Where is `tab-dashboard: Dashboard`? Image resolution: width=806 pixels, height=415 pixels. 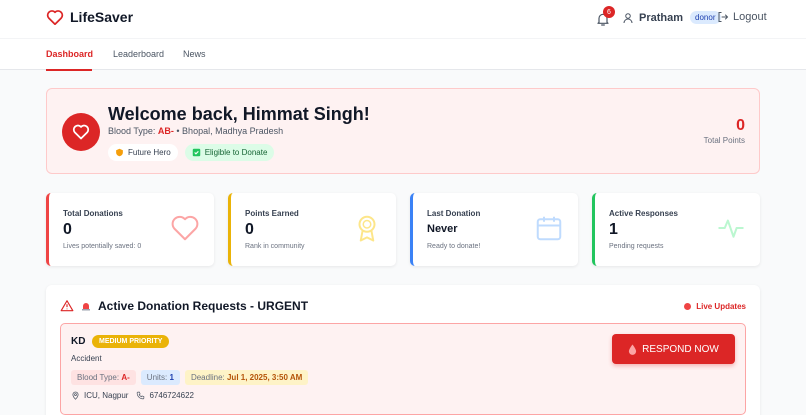 tab-dashboard: Dashboard is located at coordinates (69, 55).